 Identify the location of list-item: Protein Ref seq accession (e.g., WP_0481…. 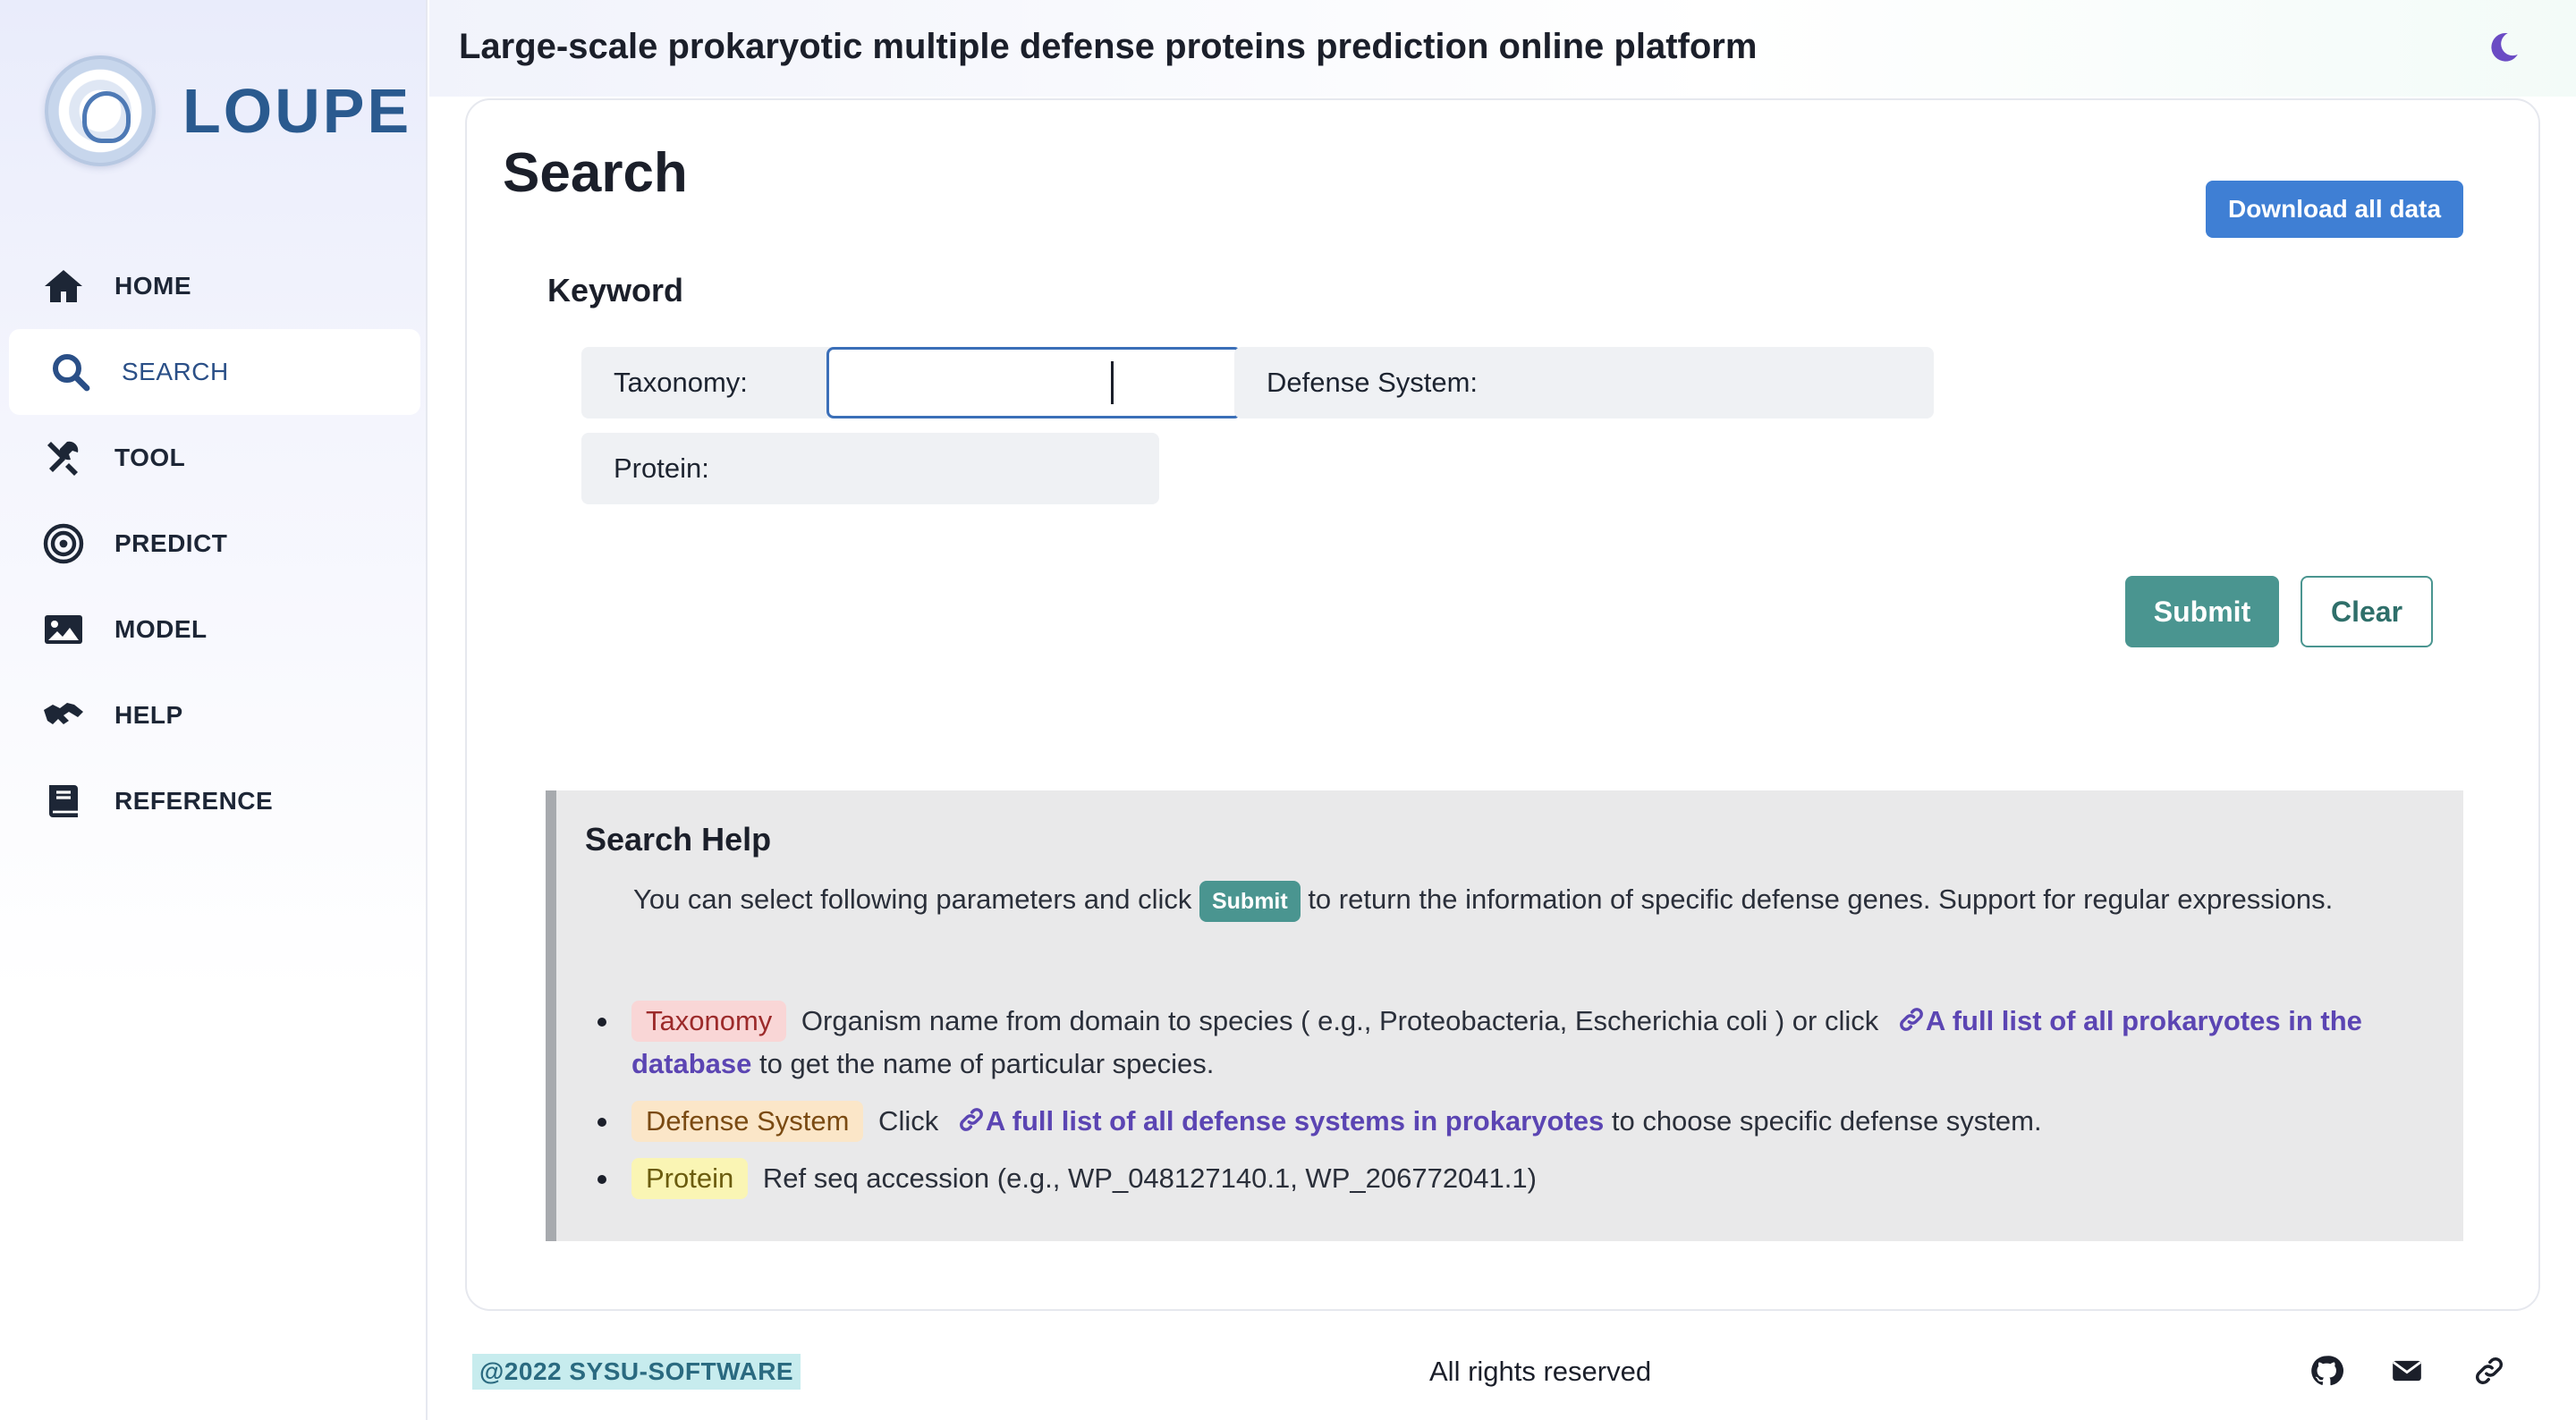
(1526, 1179).